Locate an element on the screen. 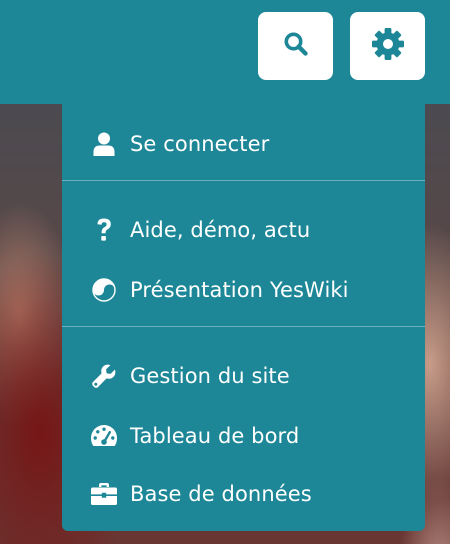  menu-item-label: Gestion du site is located at coordinates (210, 376).